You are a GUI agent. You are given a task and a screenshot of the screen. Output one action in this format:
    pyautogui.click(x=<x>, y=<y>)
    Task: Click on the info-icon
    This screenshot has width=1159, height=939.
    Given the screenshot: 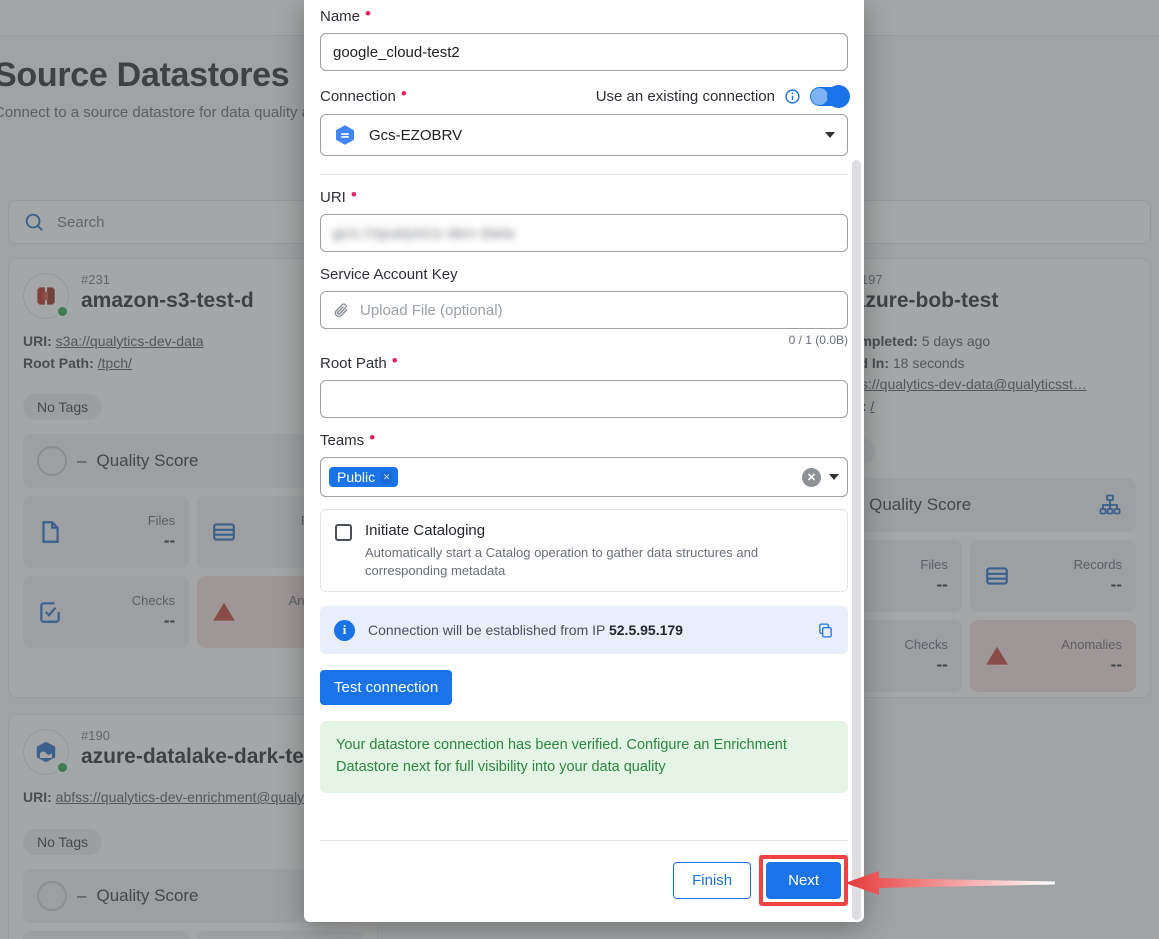 What is the action you would take?
    pyautogui.click(x=792, y=96)
    